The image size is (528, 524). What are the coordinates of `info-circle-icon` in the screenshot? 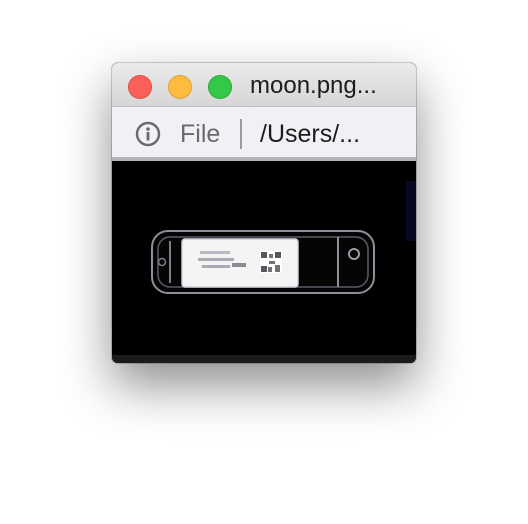 It's located at (148, 134).